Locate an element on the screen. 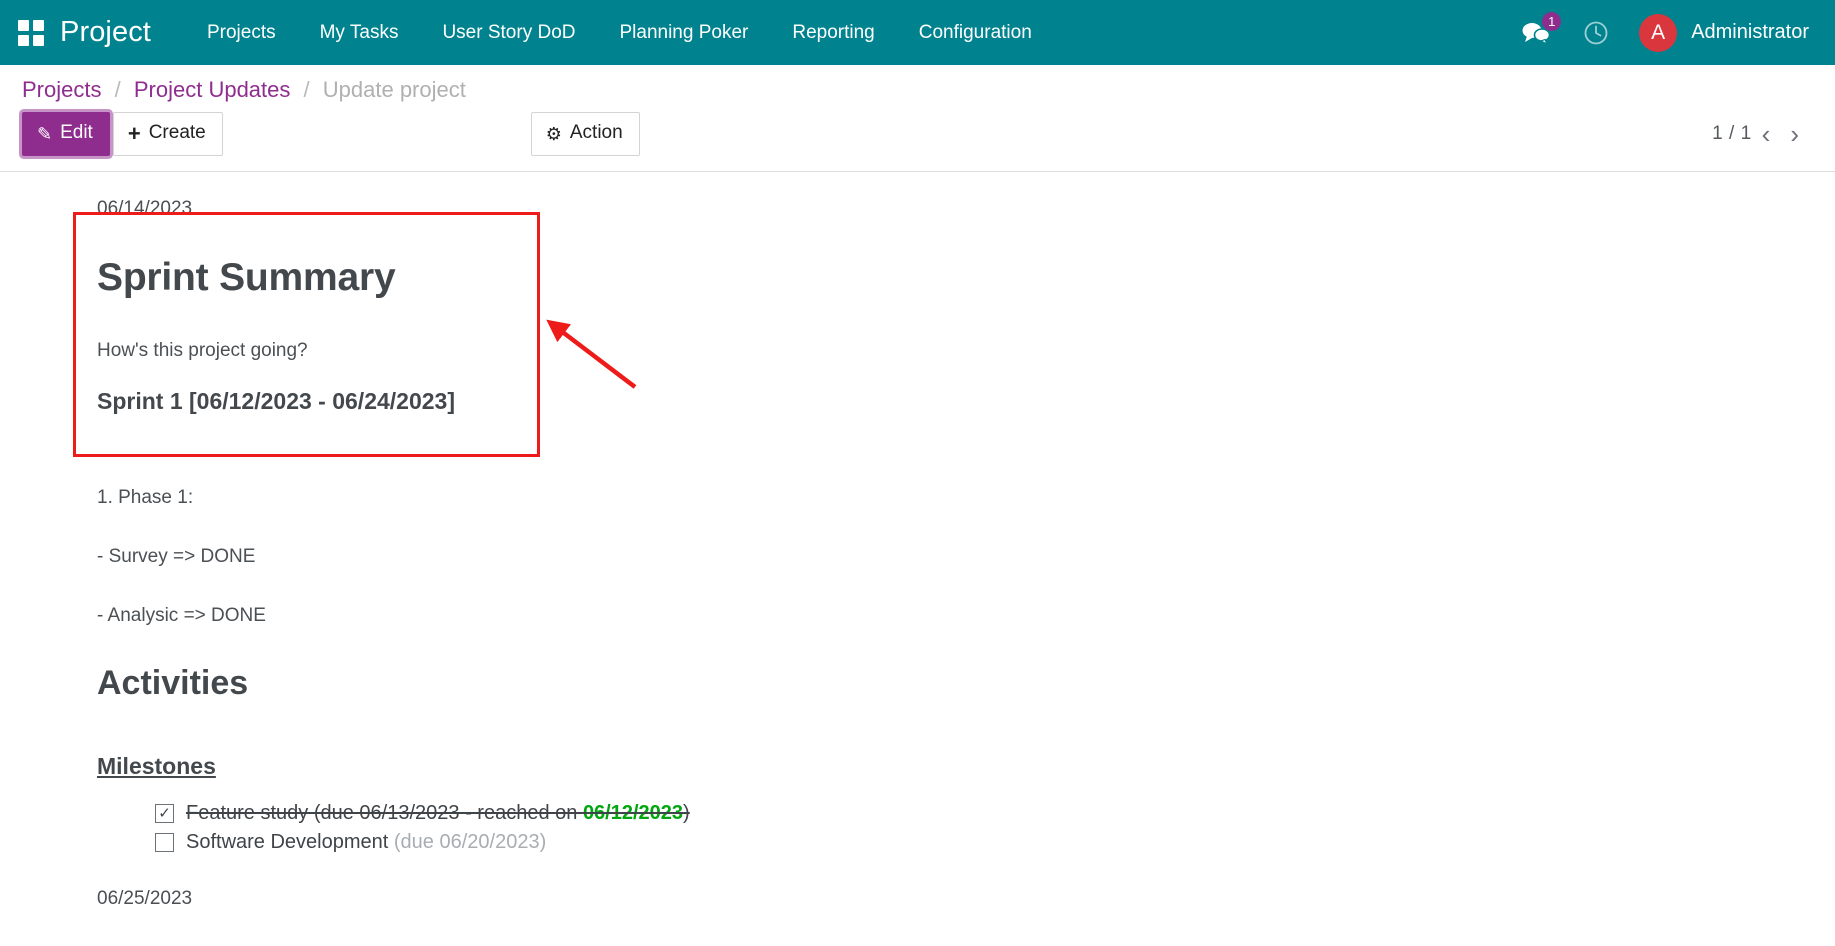  activities-heading: Activities is located at coordinates (173, 683).